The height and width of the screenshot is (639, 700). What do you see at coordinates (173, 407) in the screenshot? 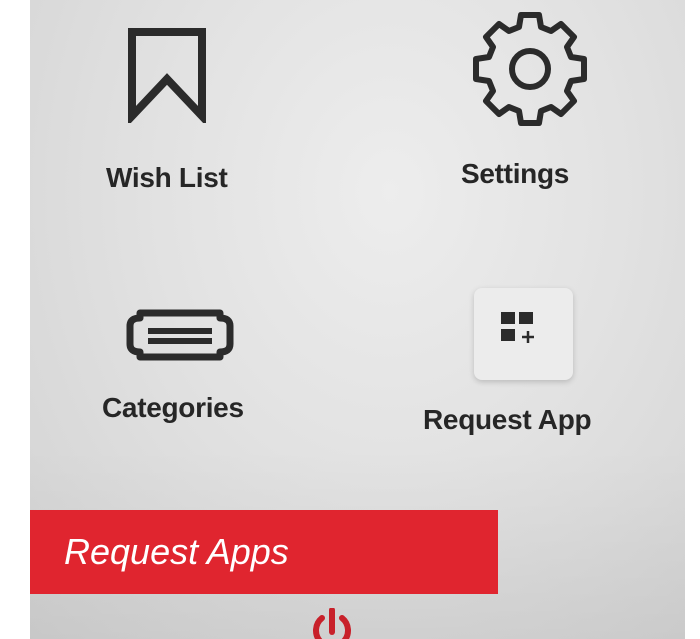
I see `categories-label: Categories` at bounding box center [173, 407].